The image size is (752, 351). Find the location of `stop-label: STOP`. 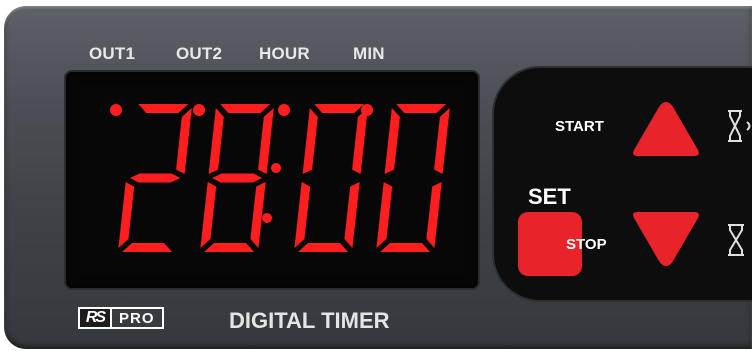

stop-label: STOP is located at coordinates (586, 244).